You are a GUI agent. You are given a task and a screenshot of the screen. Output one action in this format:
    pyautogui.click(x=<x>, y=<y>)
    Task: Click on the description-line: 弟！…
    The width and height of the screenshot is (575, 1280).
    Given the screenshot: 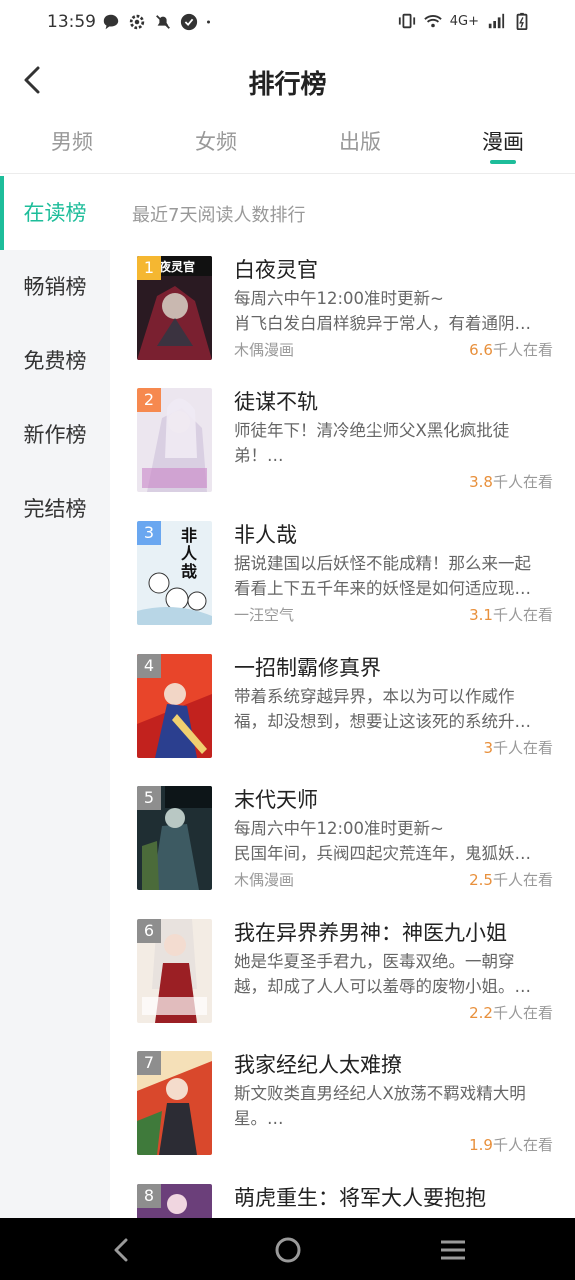 What is the action you would take?
    pyautogui.click(x=259, y=455)
    